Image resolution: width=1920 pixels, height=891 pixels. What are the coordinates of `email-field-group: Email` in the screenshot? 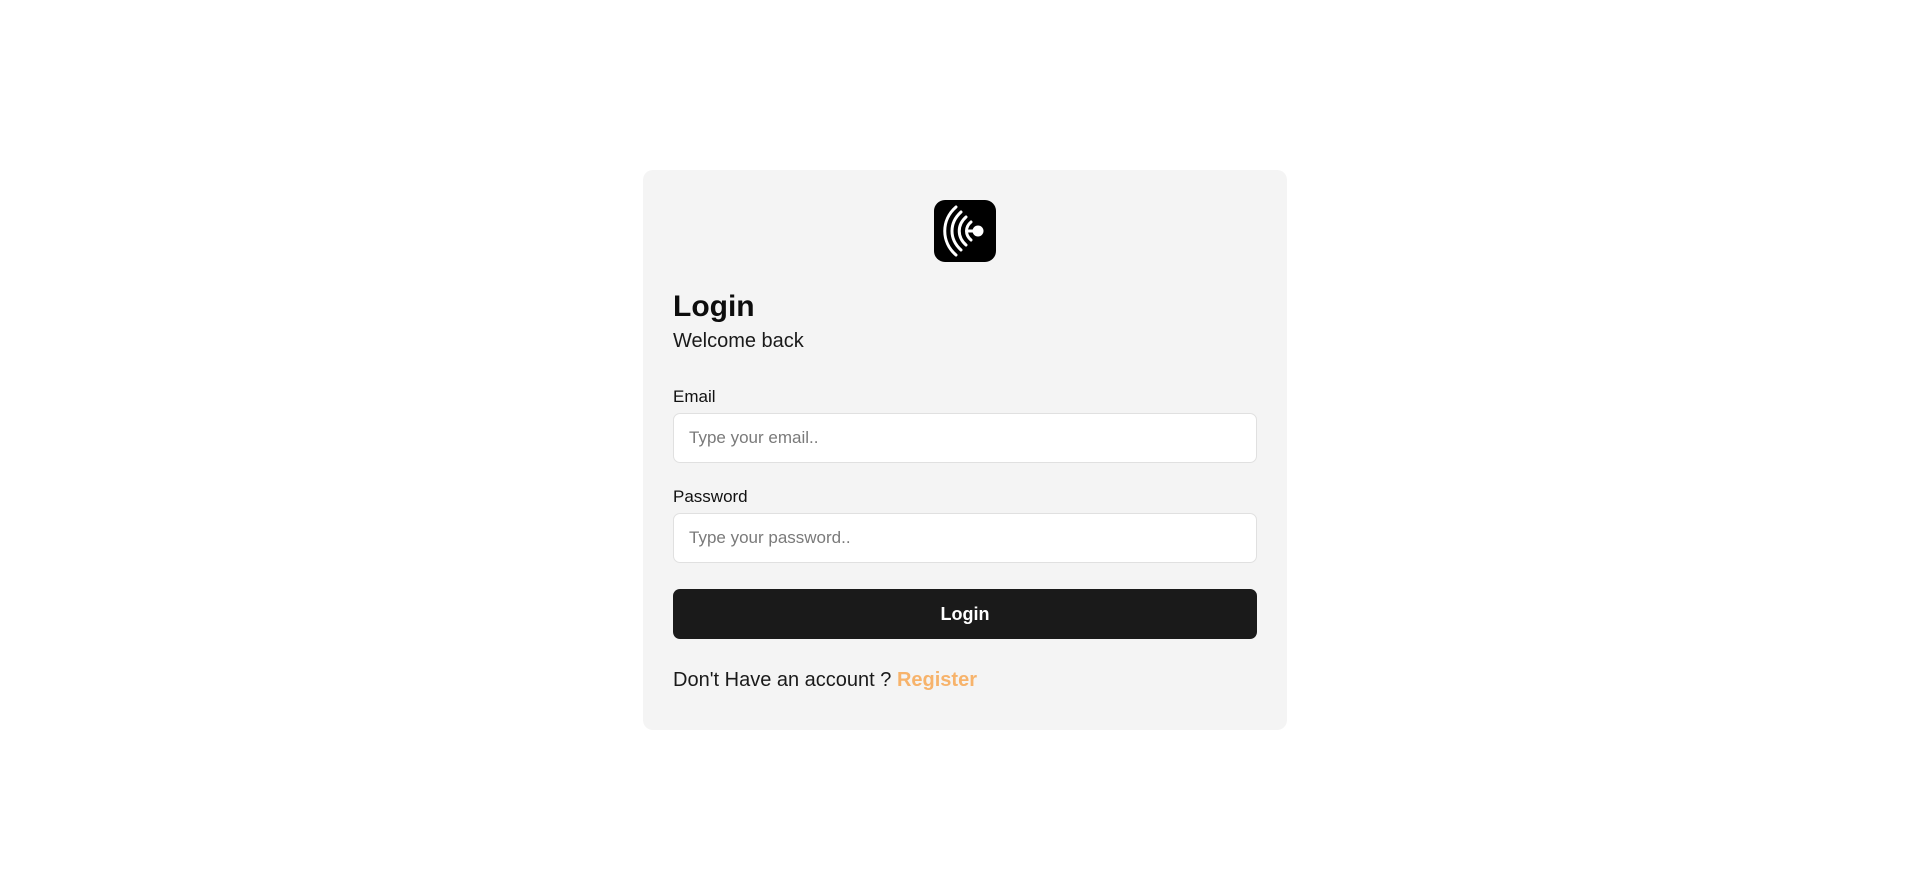 It's located at (965, 425).